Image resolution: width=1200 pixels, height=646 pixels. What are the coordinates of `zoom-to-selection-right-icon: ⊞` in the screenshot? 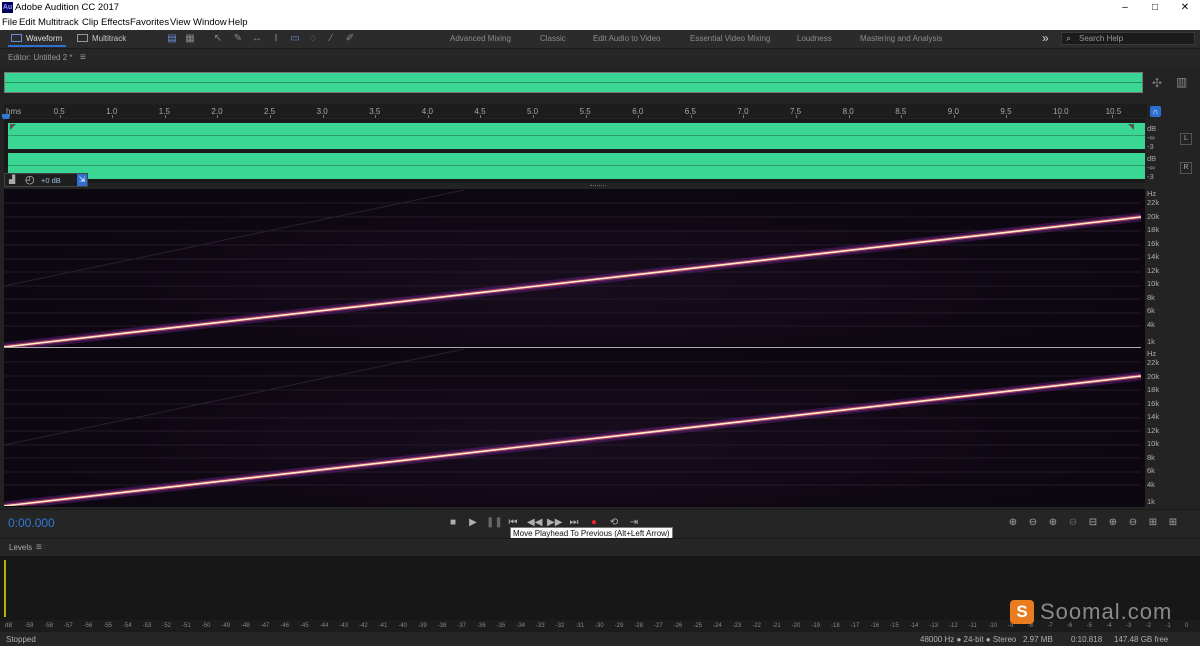 It's located at (1173, 523).